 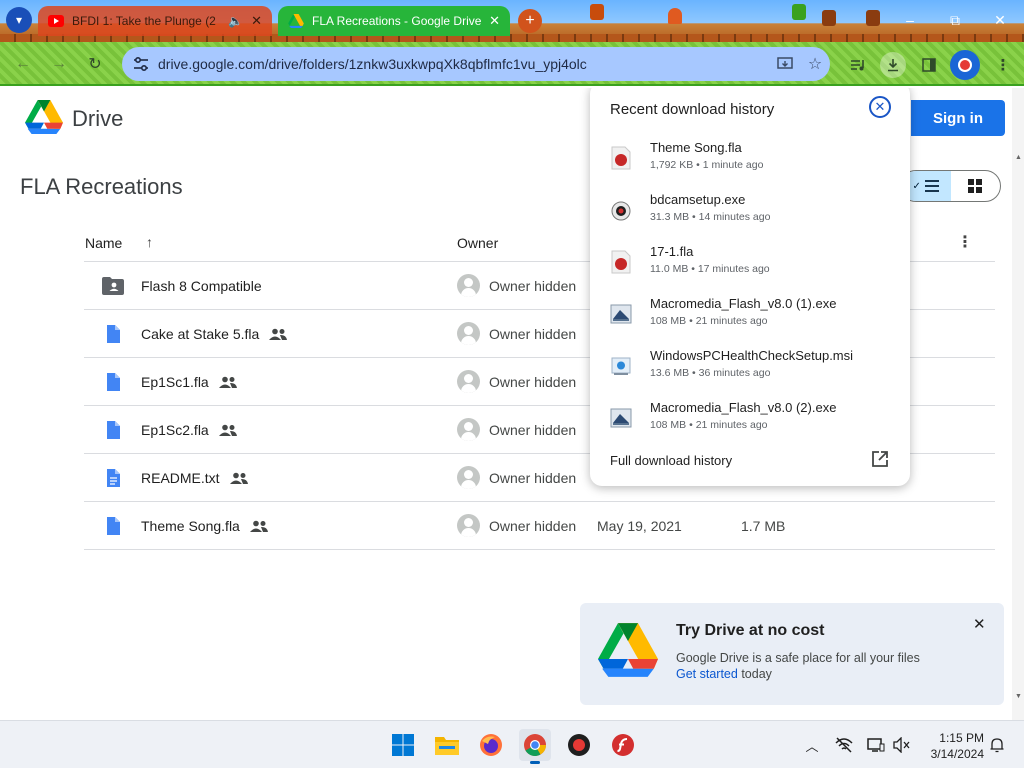 I want to click on windows-logo-icon, so click(x=403, y=745).